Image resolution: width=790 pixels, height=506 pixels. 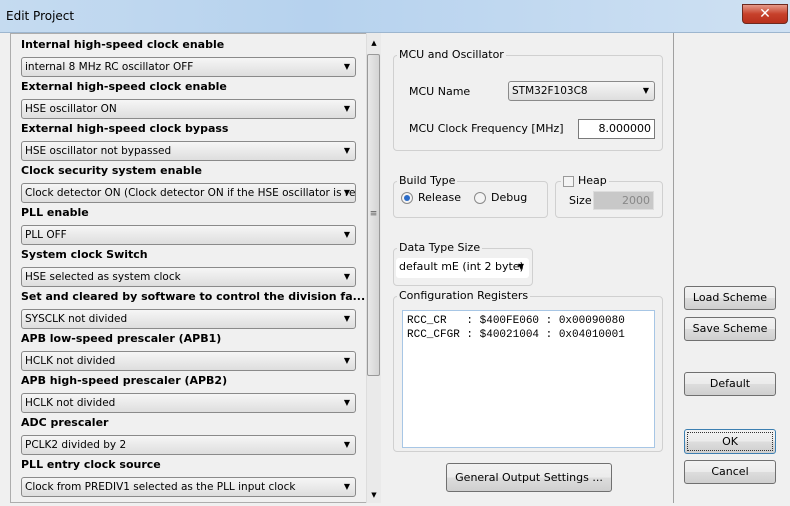 I want to click on heap-label: Heap, so click(x=592, y=180).